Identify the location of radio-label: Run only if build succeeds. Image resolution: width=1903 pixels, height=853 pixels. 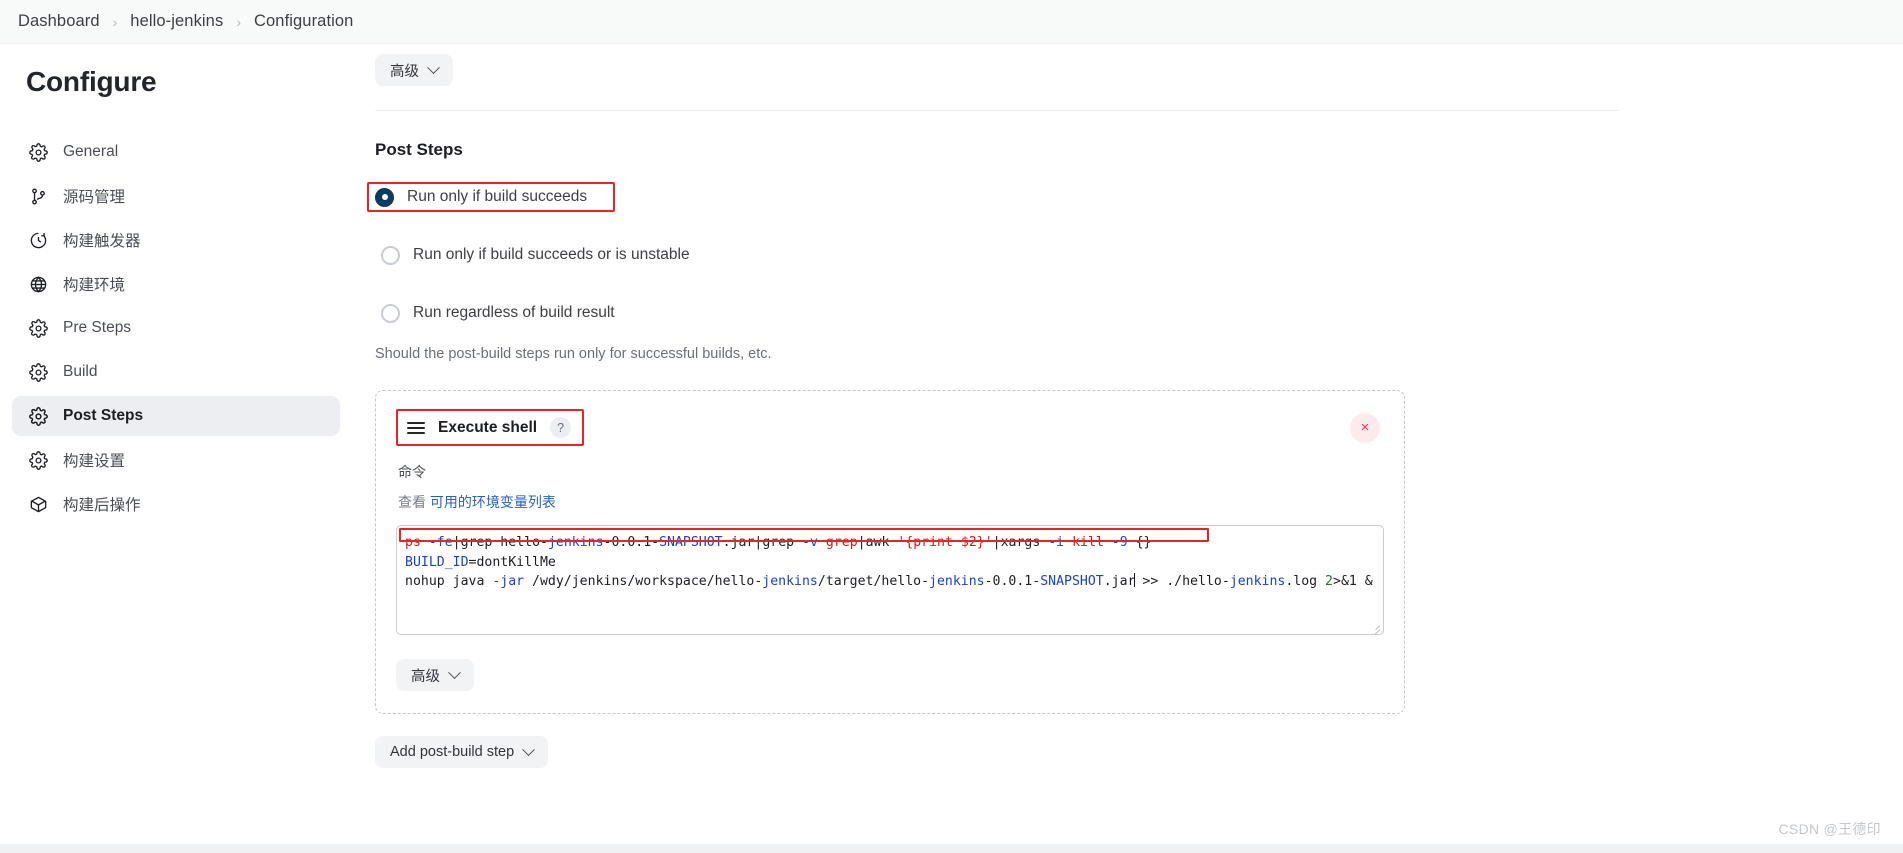
(497, 196).